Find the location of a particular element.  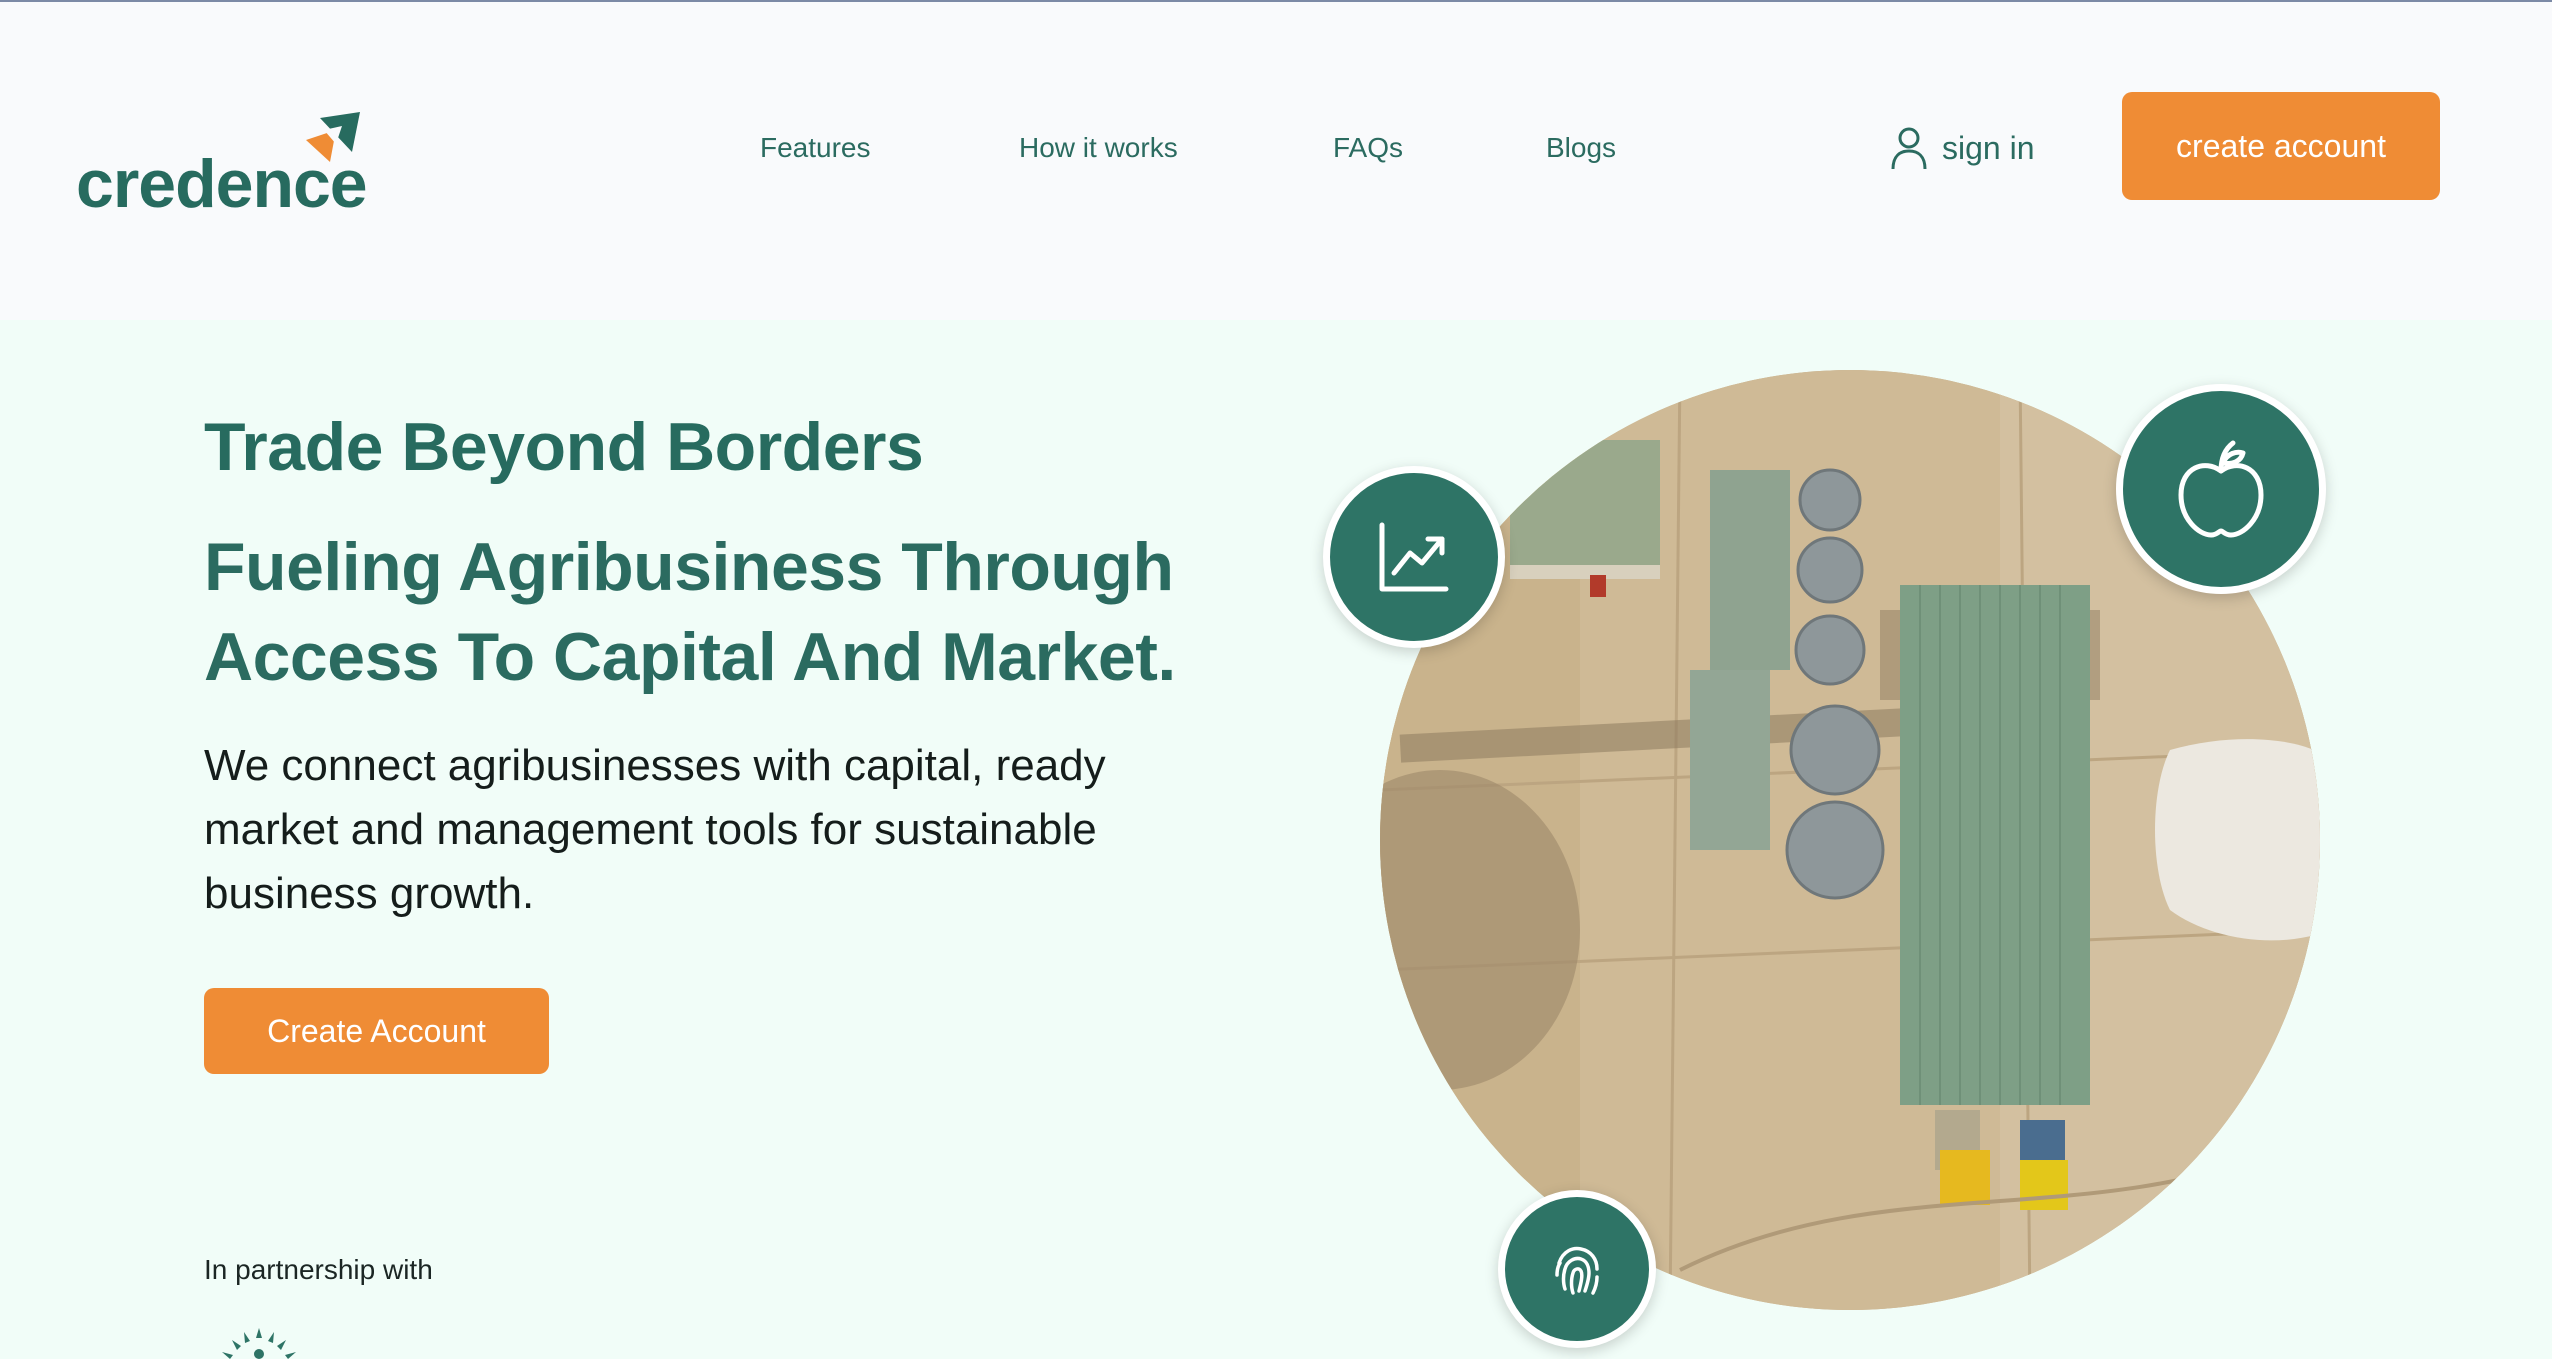

chart-trend-icon is located at coordinates (1414, 557).